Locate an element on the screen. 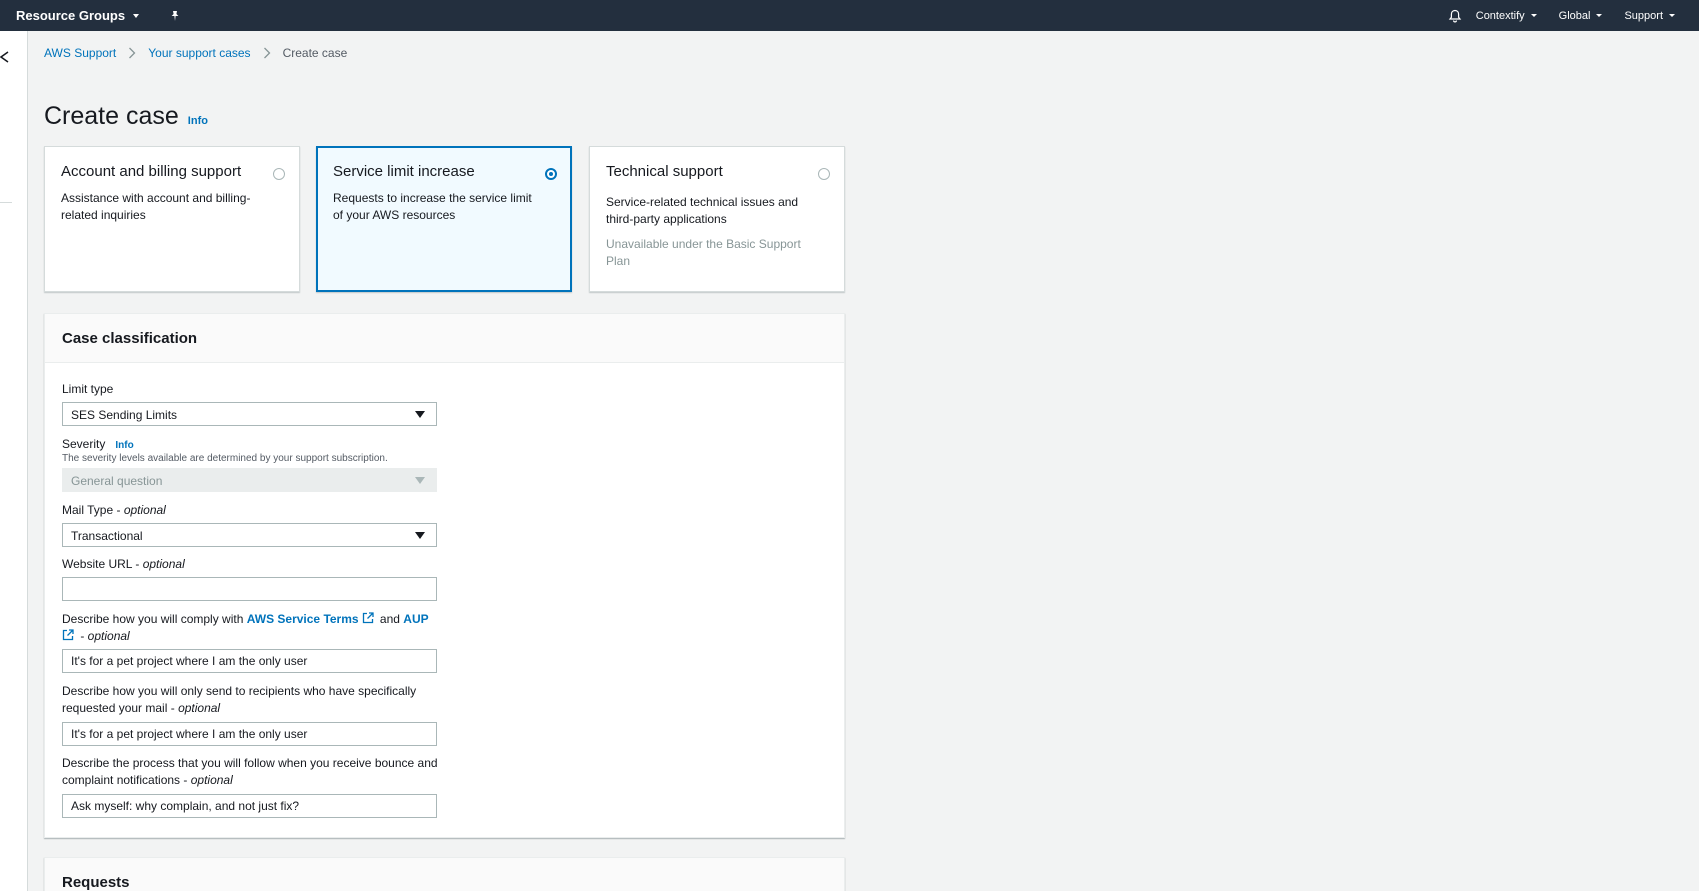  page-title: Create case Info is located at coordinates (126, 116).